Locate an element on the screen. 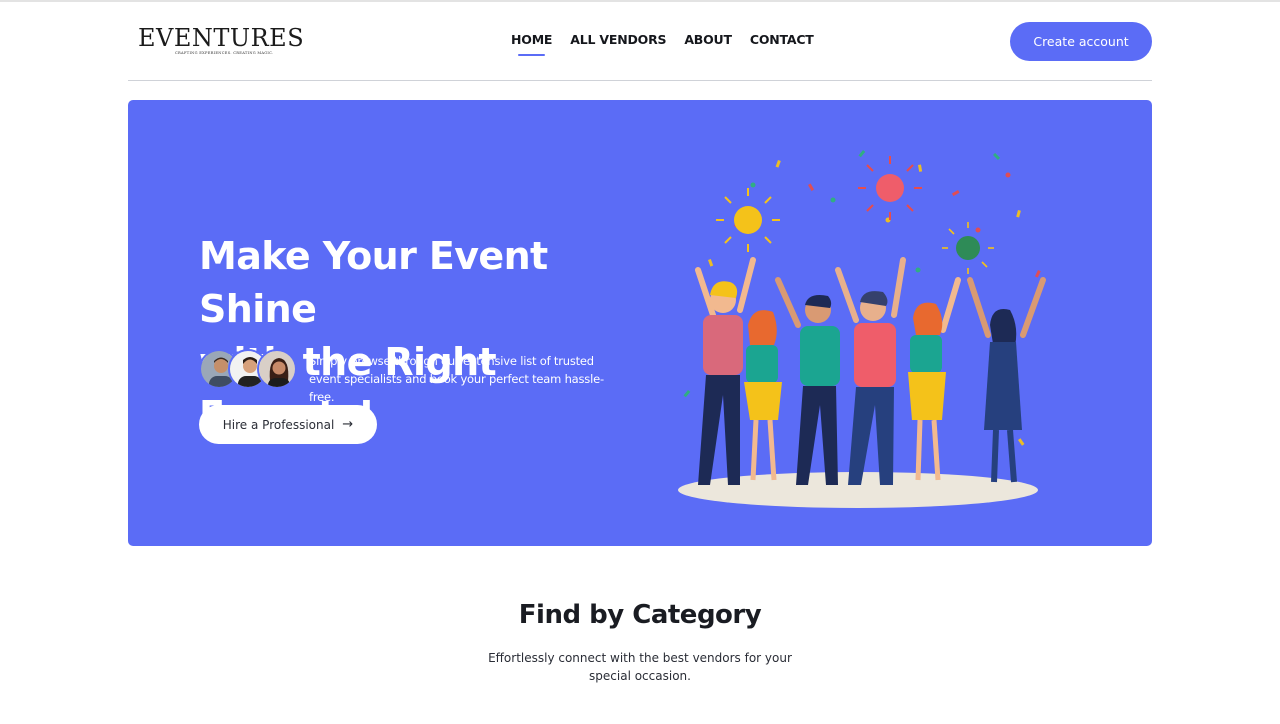  brand-name: EVENTURES is located at coordinates (221, 38).